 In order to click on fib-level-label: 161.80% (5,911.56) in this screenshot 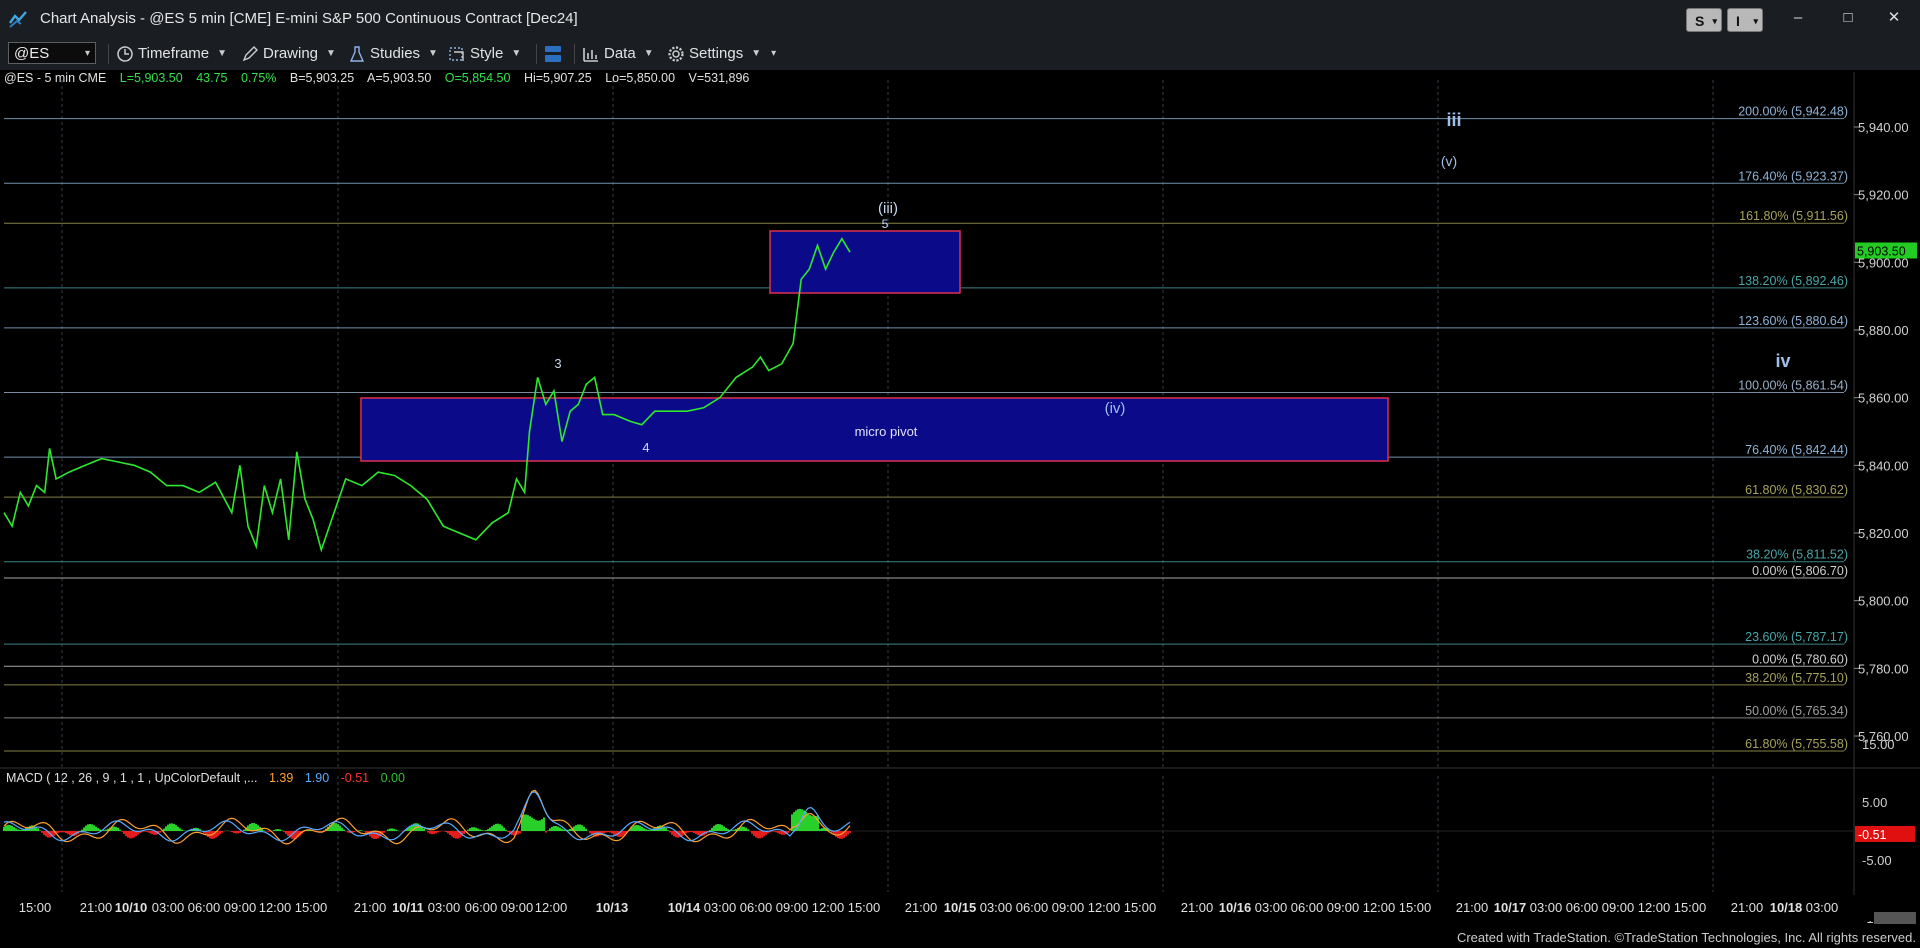, I will do `click(1793, 216)`.